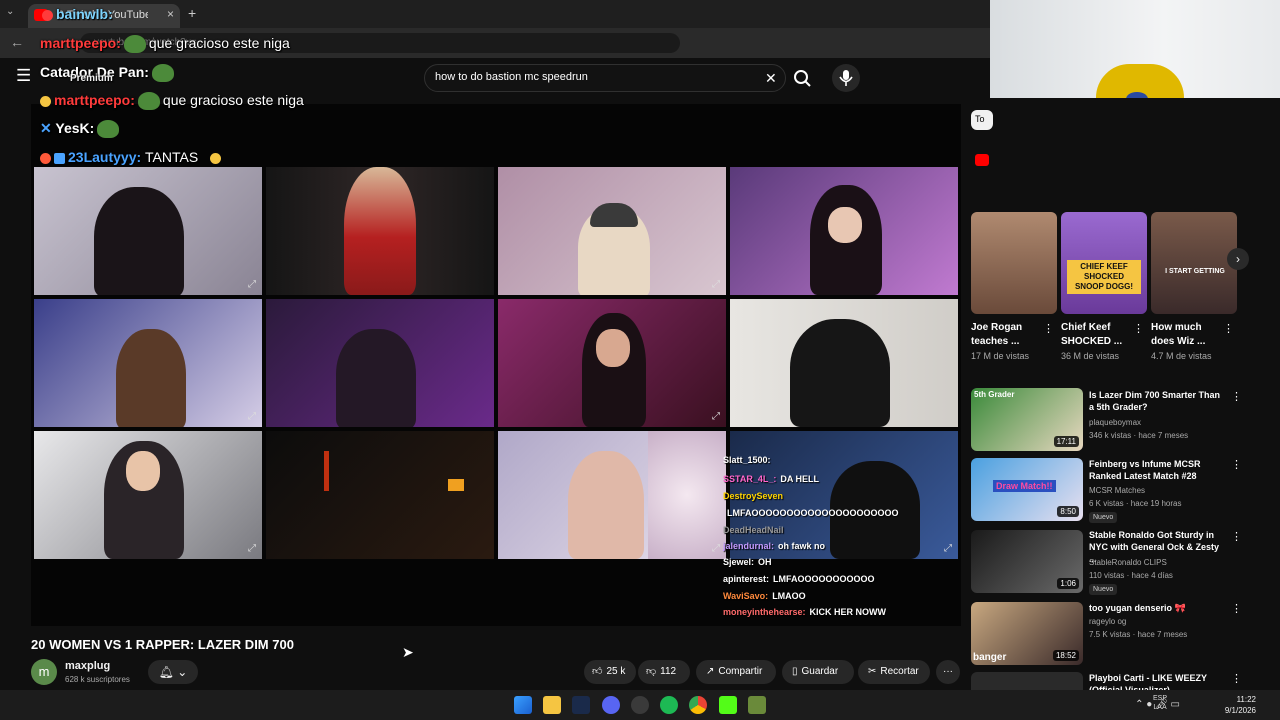  Describe the element at coordinates (108, 129) in the screenshot. I see `pepe-emote-icon` at that location.